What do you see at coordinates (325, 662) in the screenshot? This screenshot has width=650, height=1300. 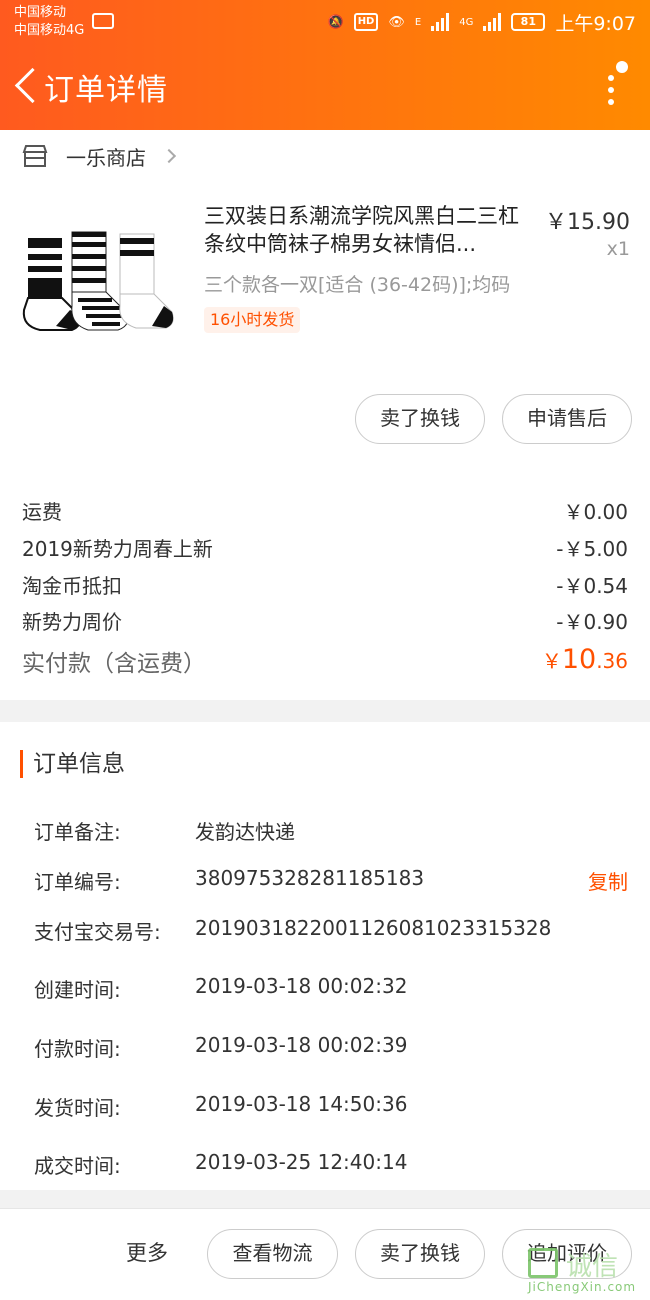 I see `paid-total-row: 实付款（含运费） ￥10.36` at bounding box center [325, 662].